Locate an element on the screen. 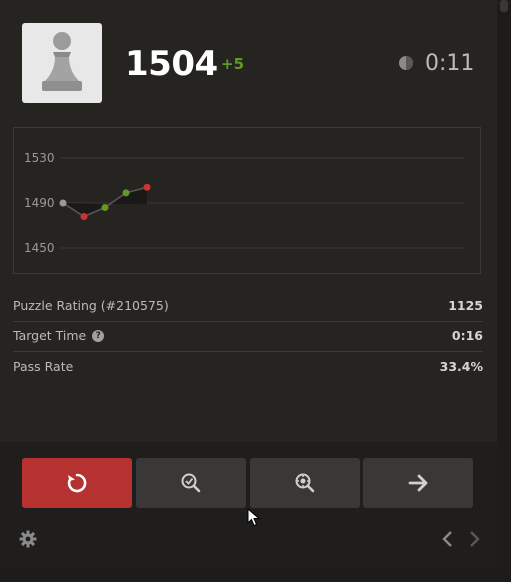 This screenshot has height=582, width=511. pass-rate-value: 33.4% is located at coordinates (461, 366).